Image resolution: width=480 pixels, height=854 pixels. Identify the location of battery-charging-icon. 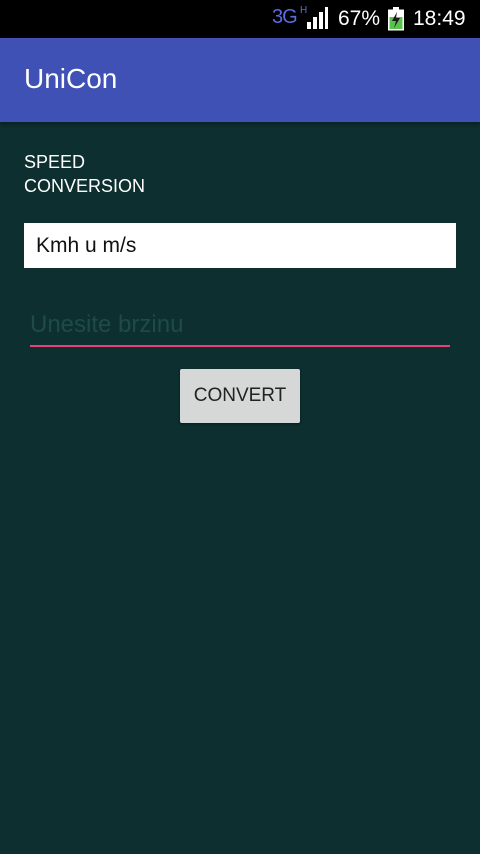
(396, 19).